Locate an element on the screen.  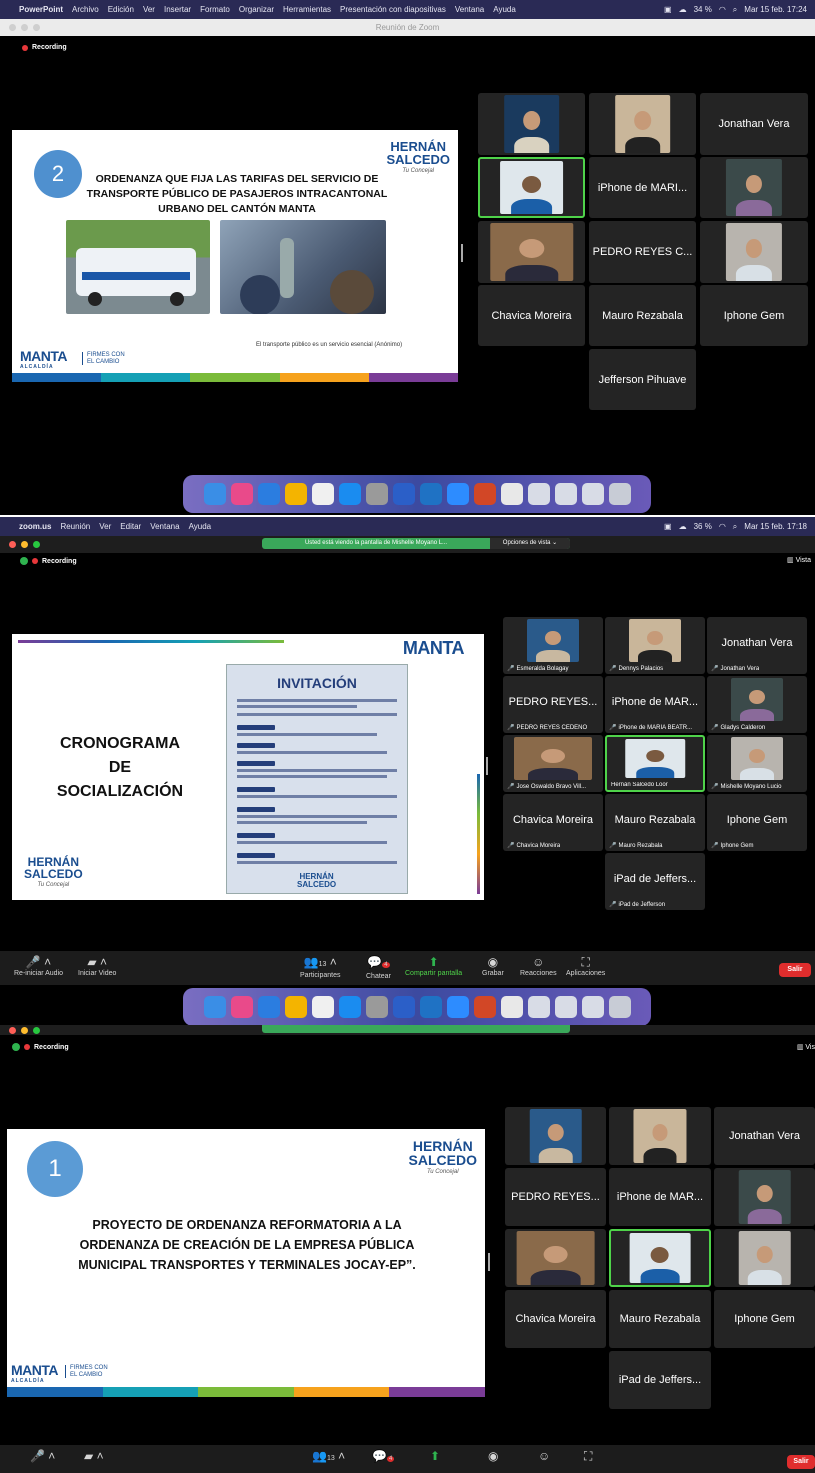
participants-button: 👥13 ˄ Participantes is located at coordinates (320, 967).